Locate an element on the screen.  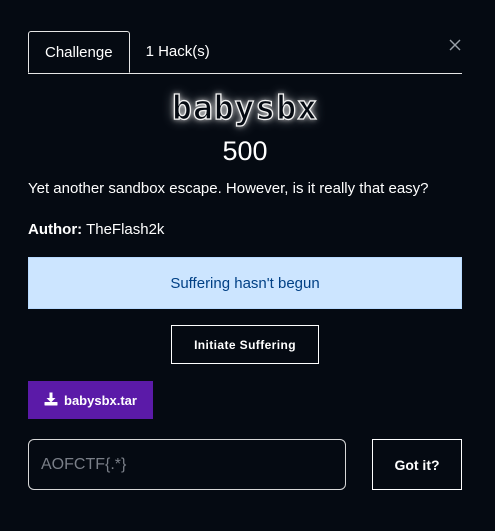
tab-challenge: Challenge is located at coordinates (79, 52).